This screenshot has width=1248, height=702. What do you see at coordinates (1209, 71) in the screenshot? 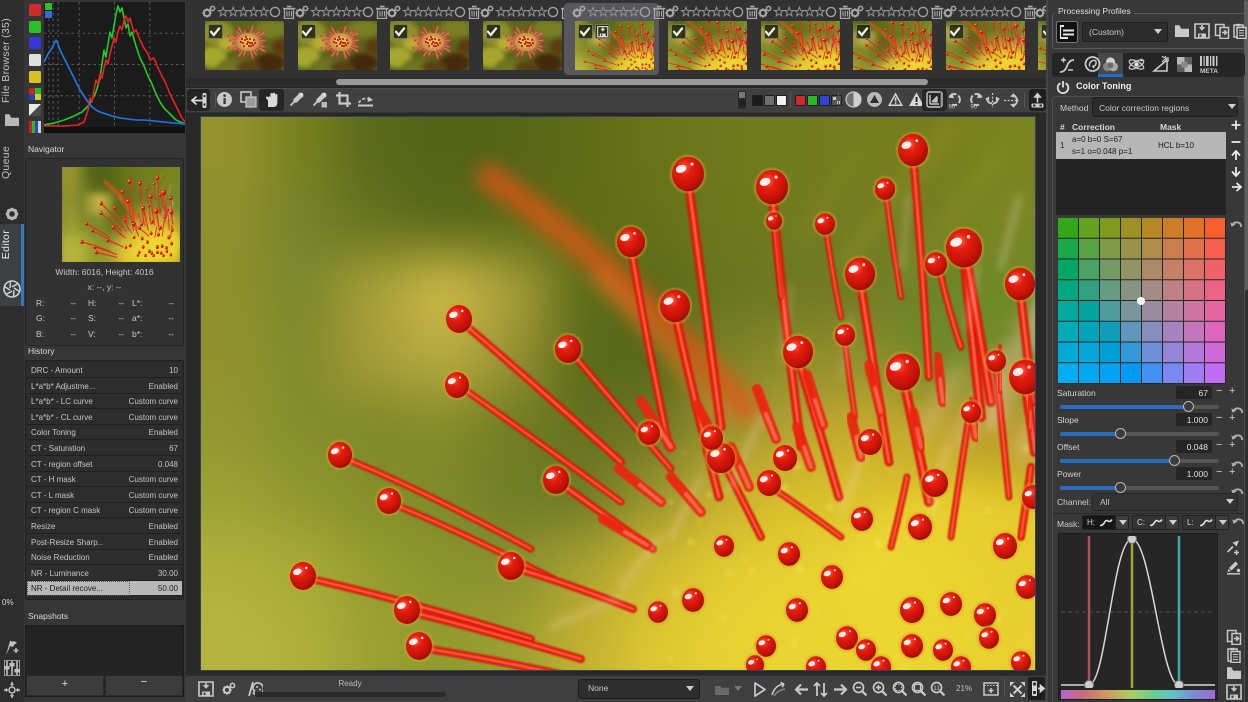
I see `svg-text: META` at bounding box center [1209, 71].